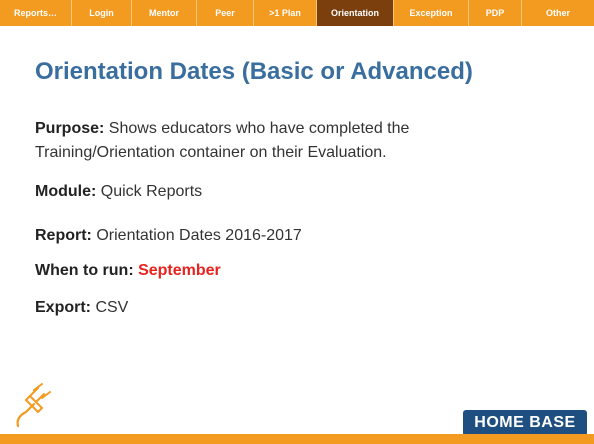 Image resolution: width=594 pixels, height=444 pixels. Describe the element at coordinates (110, 307) in the screenshot. I see `export-value: CSV` at that location.